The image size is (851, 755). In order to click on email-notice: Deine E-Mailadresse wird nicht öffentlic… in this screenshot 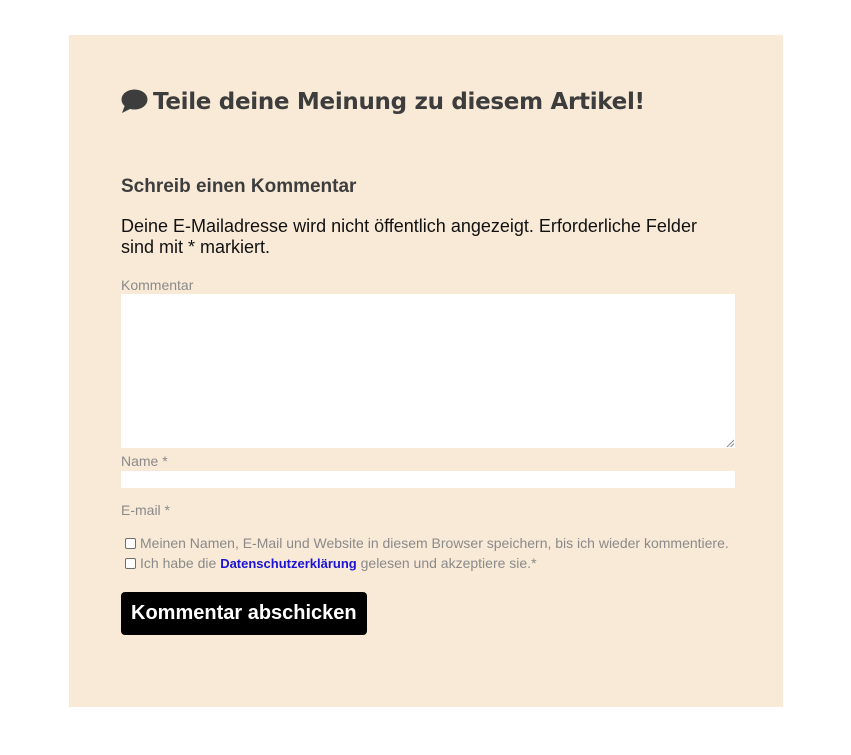, I will do `click(409, 236)`.